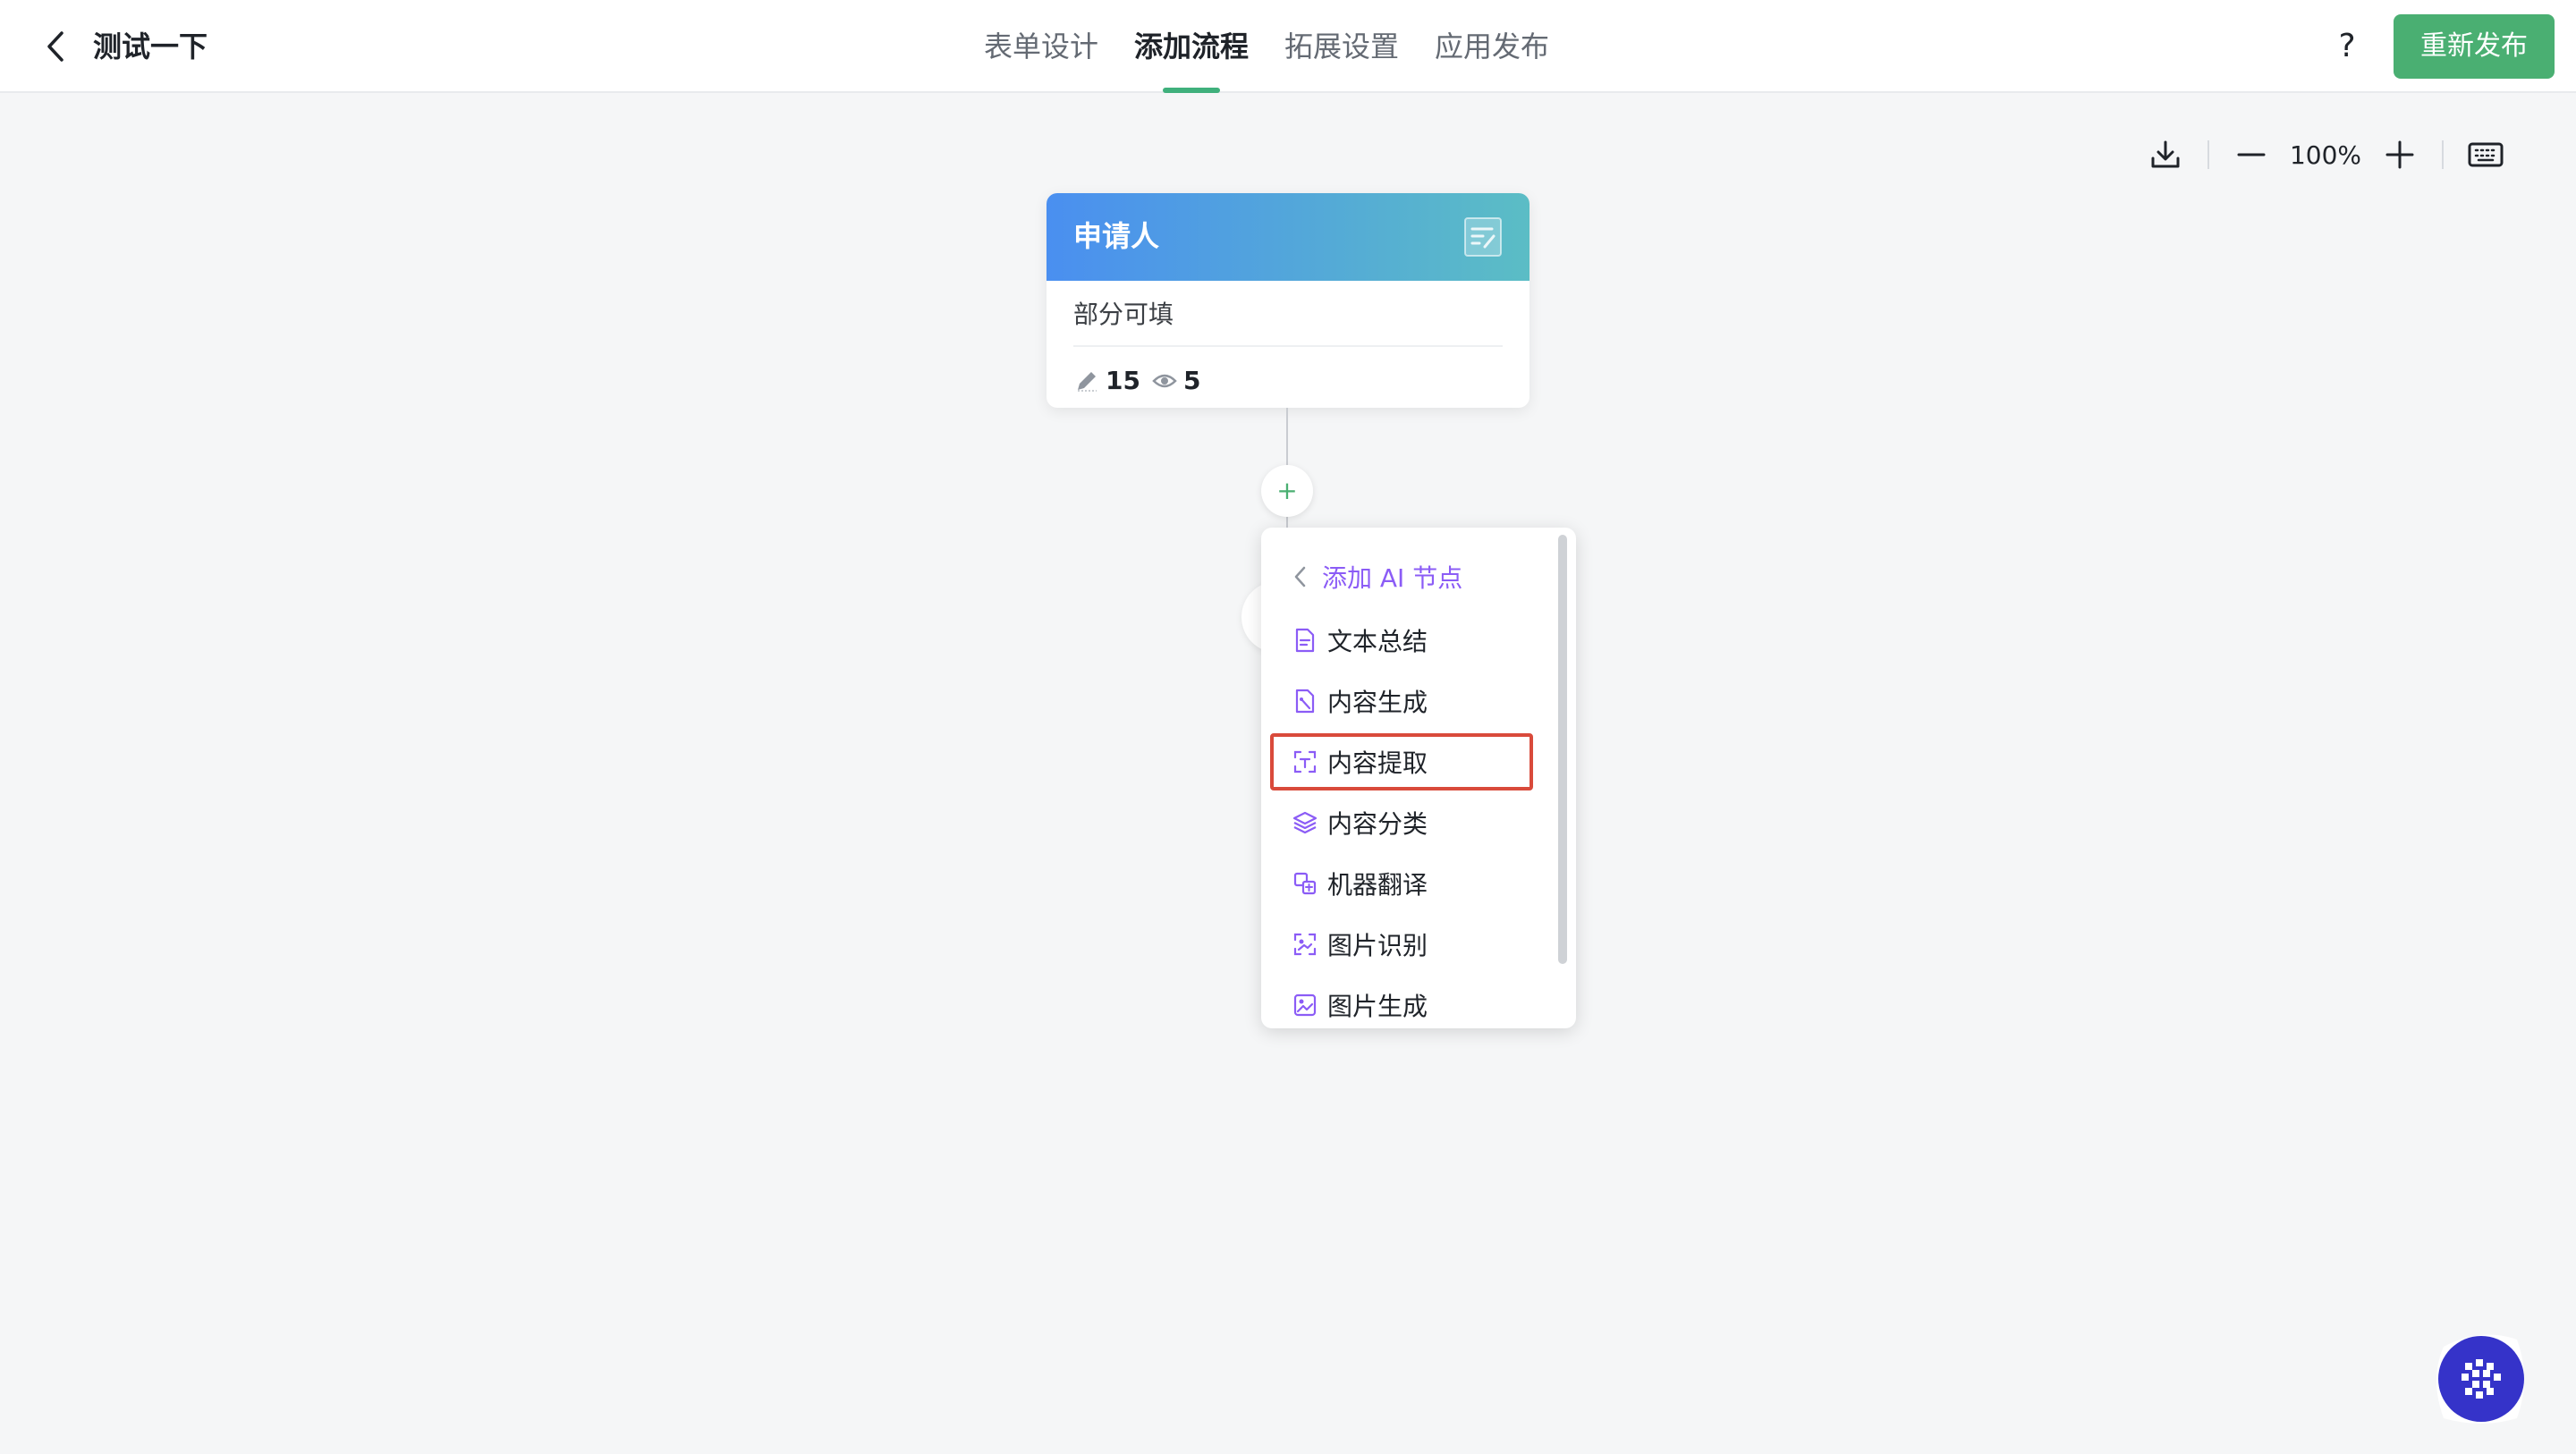 The image size is (2576, 1454). I want to click on menu-item-label: 文本总结, so click(1377, 641).